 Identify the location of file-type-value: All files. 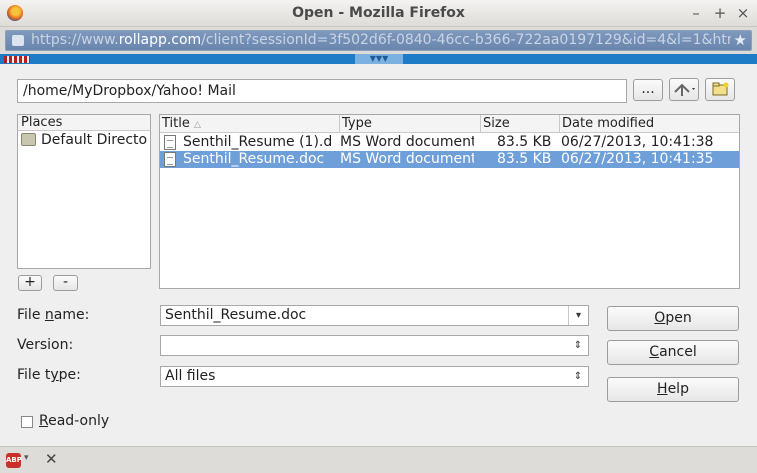
(190, 376).